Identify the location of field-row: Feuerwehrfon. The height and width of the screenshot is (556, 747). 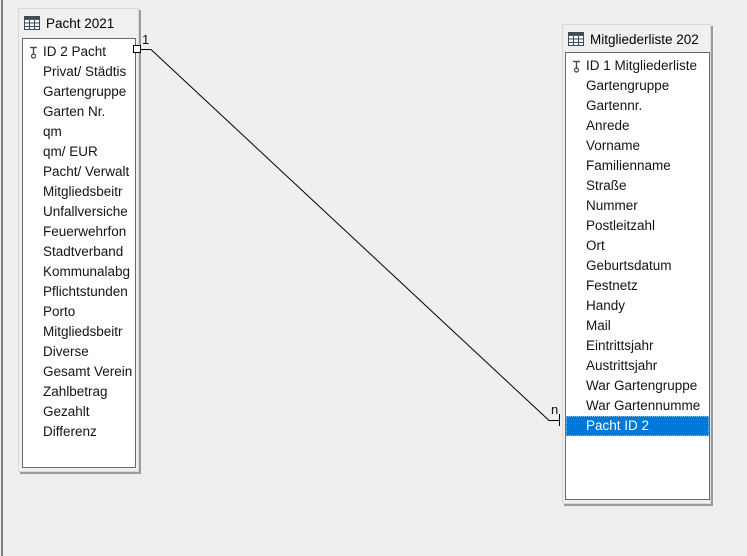
(79, 232).